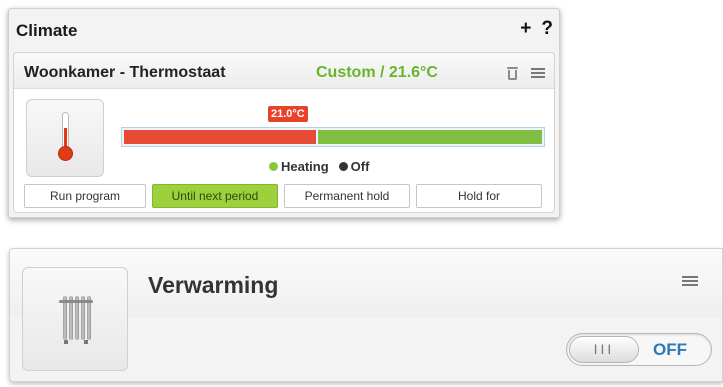  I want to click on temperature-bar, so click(333, 137).